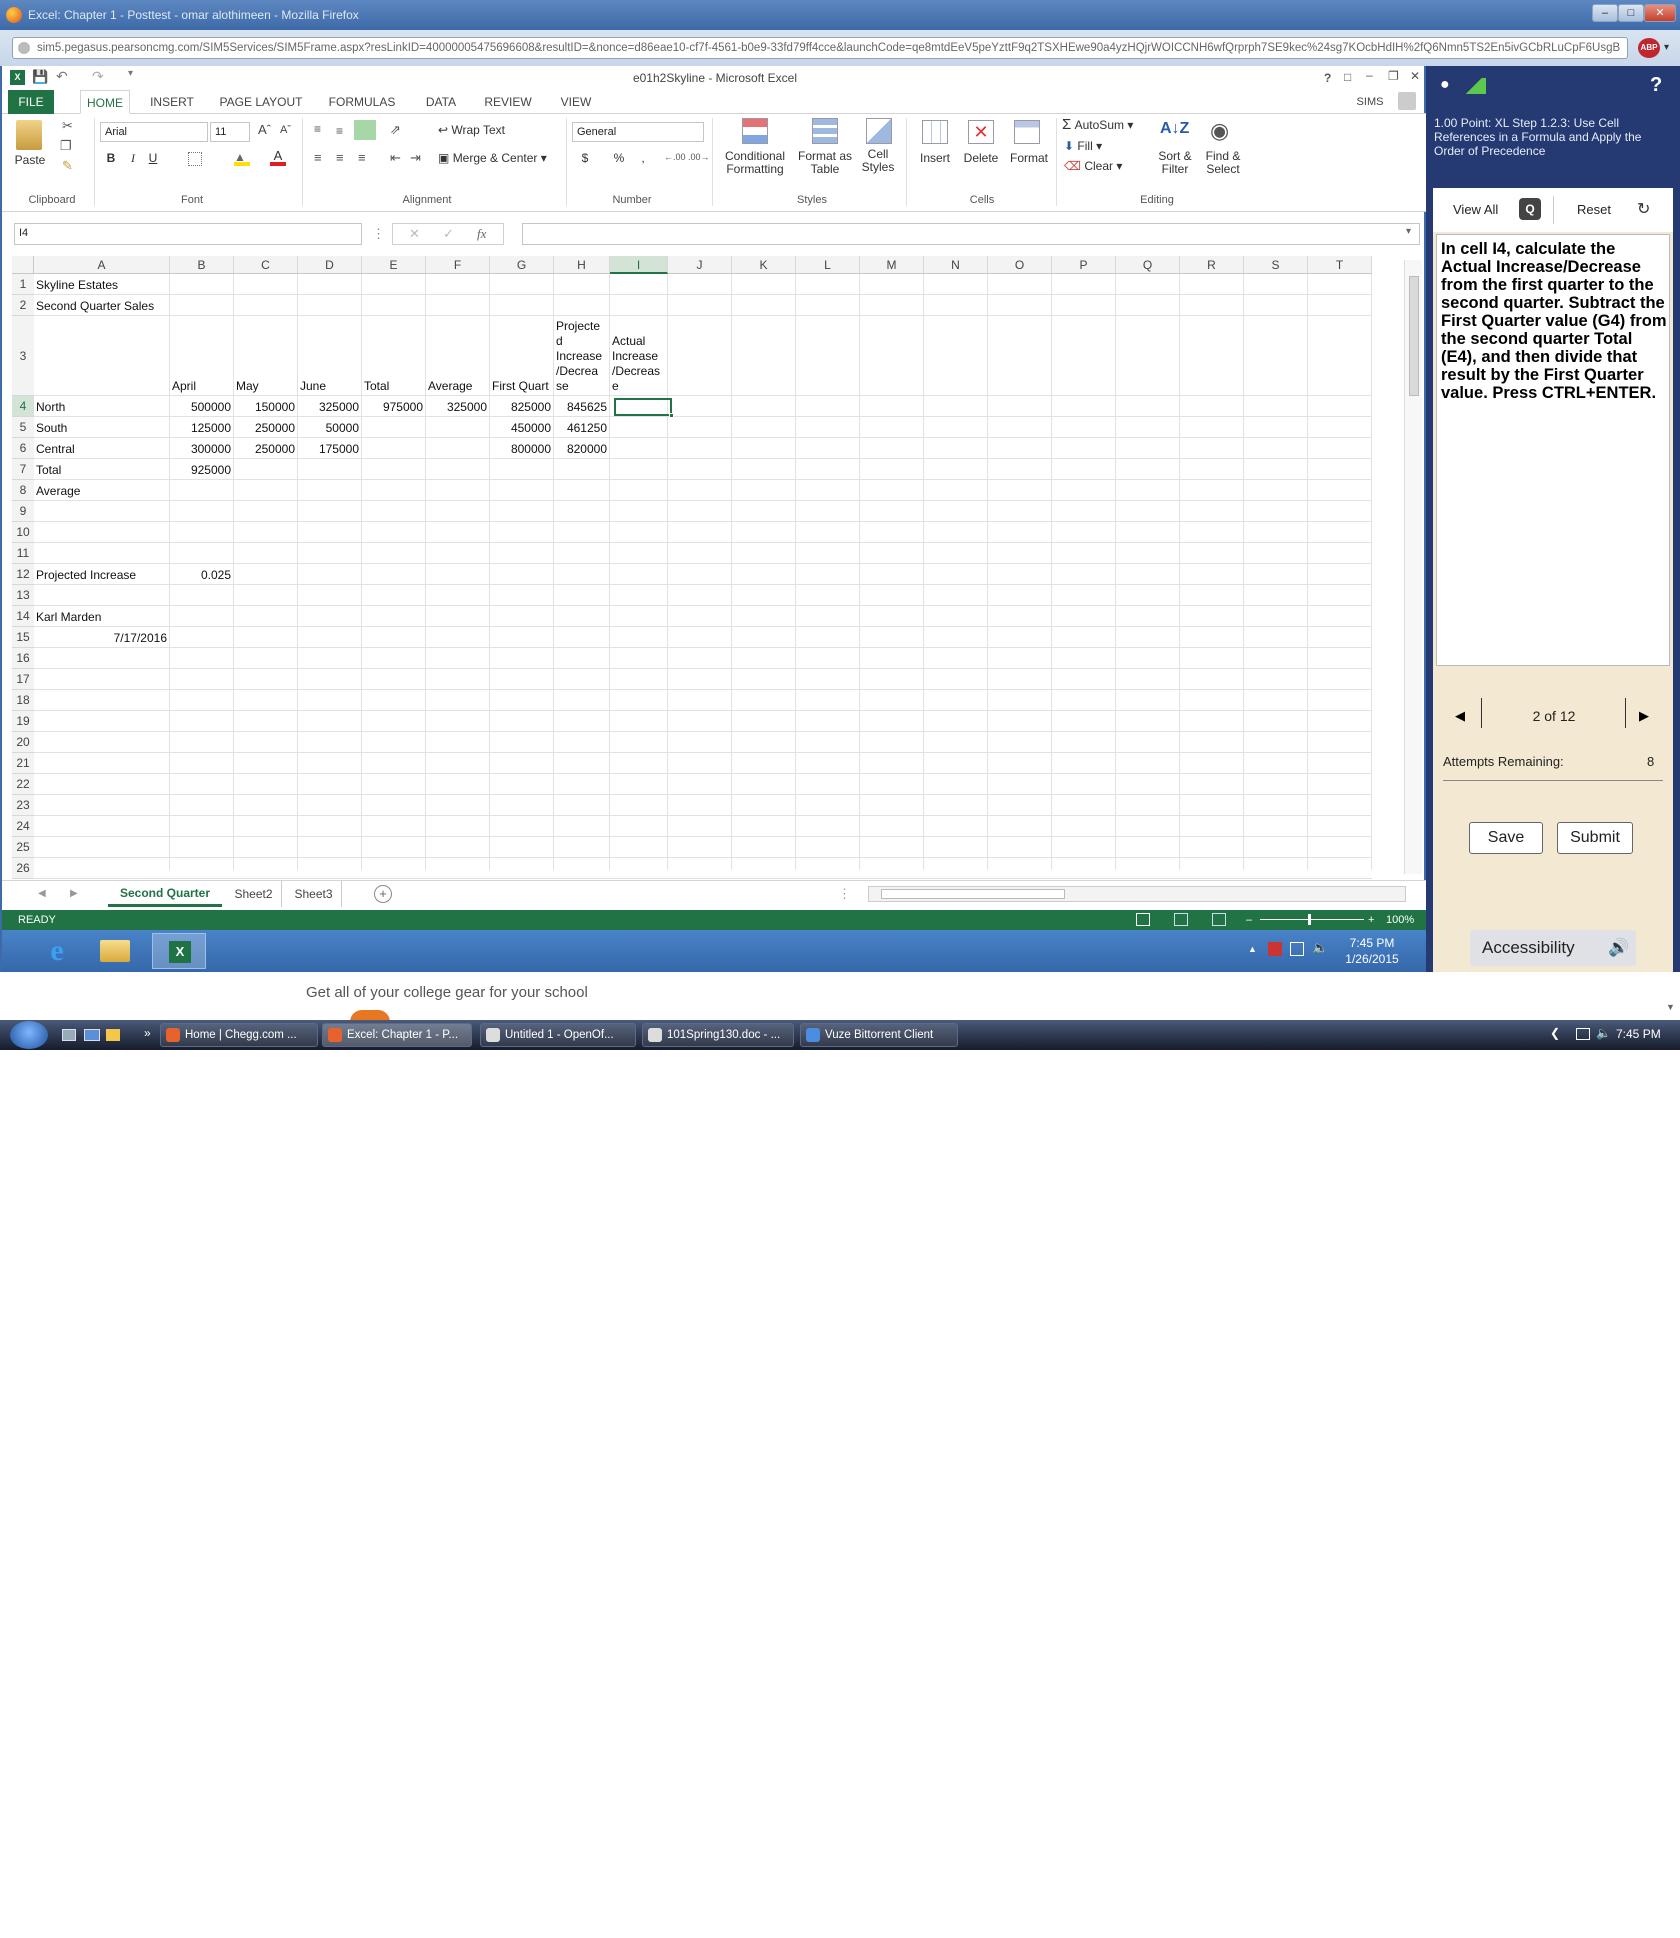 The image size is (1680, 1938). What do you see at coordinates (202, 265) in the screenshot?
I see `column-header: B` at bounding box center [202, 265].